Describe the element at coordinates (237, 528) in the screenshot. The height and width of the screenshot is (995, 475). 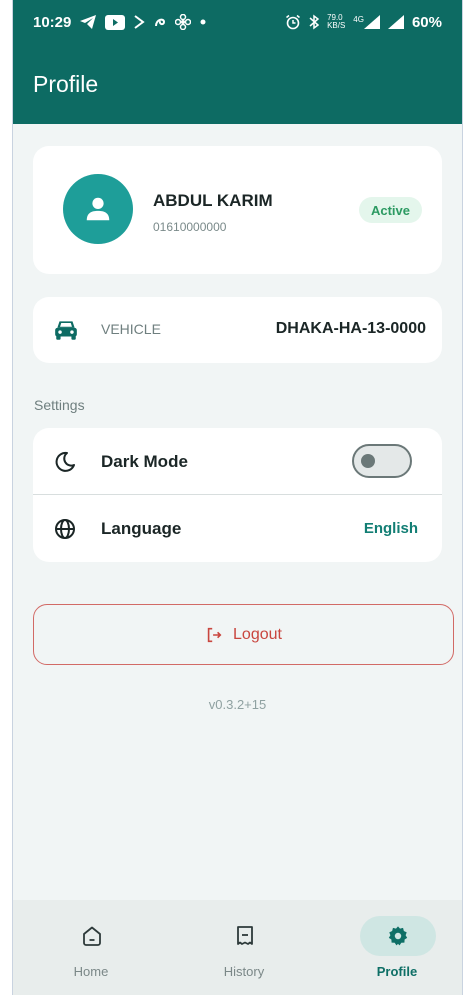
I see `language-row: Language English` at that location.